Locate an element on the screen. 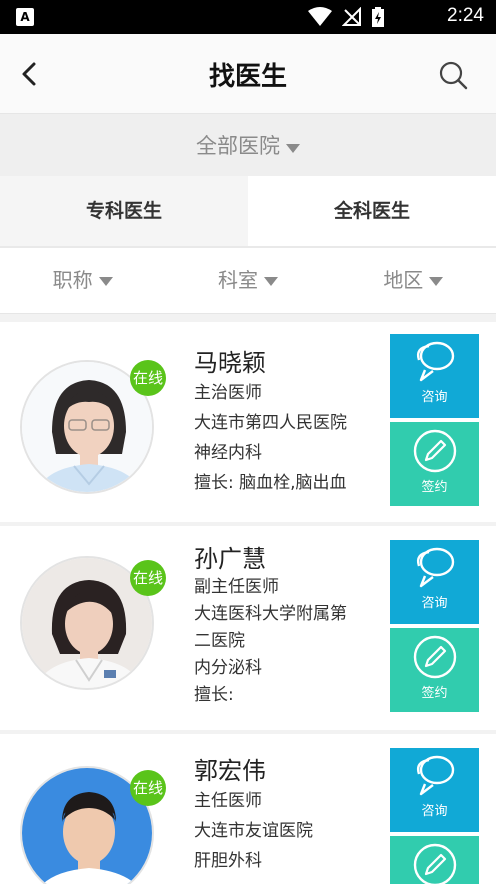 This screenshot has width=496, height=884. doctor-name: 马晓颖 is located at coordinates (230, 363).